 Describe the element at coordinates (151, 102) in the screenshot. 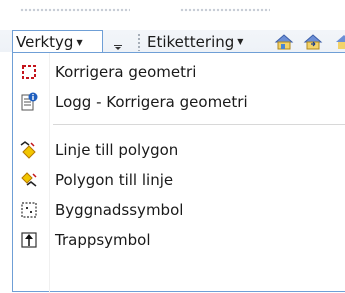

I see `menu-item-label: Logg - Korrigera geometri` at that location.